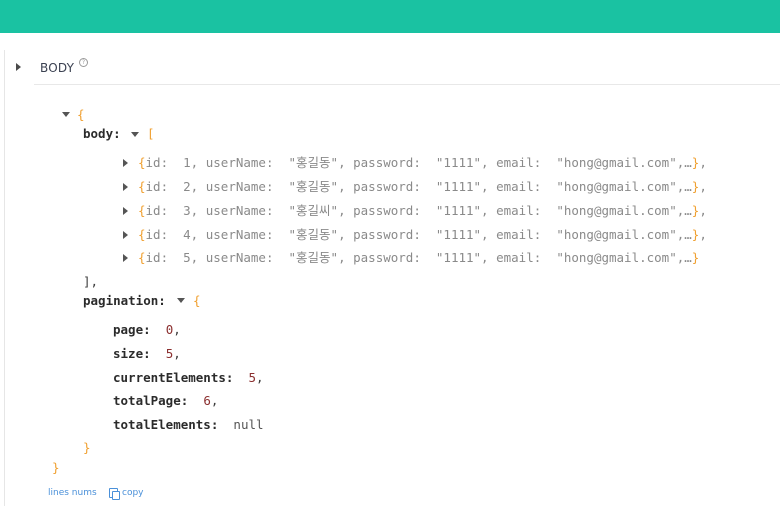 This screenshot has width=780, height=517. I want to click on row-1-expand-icon, so click(125, 163).